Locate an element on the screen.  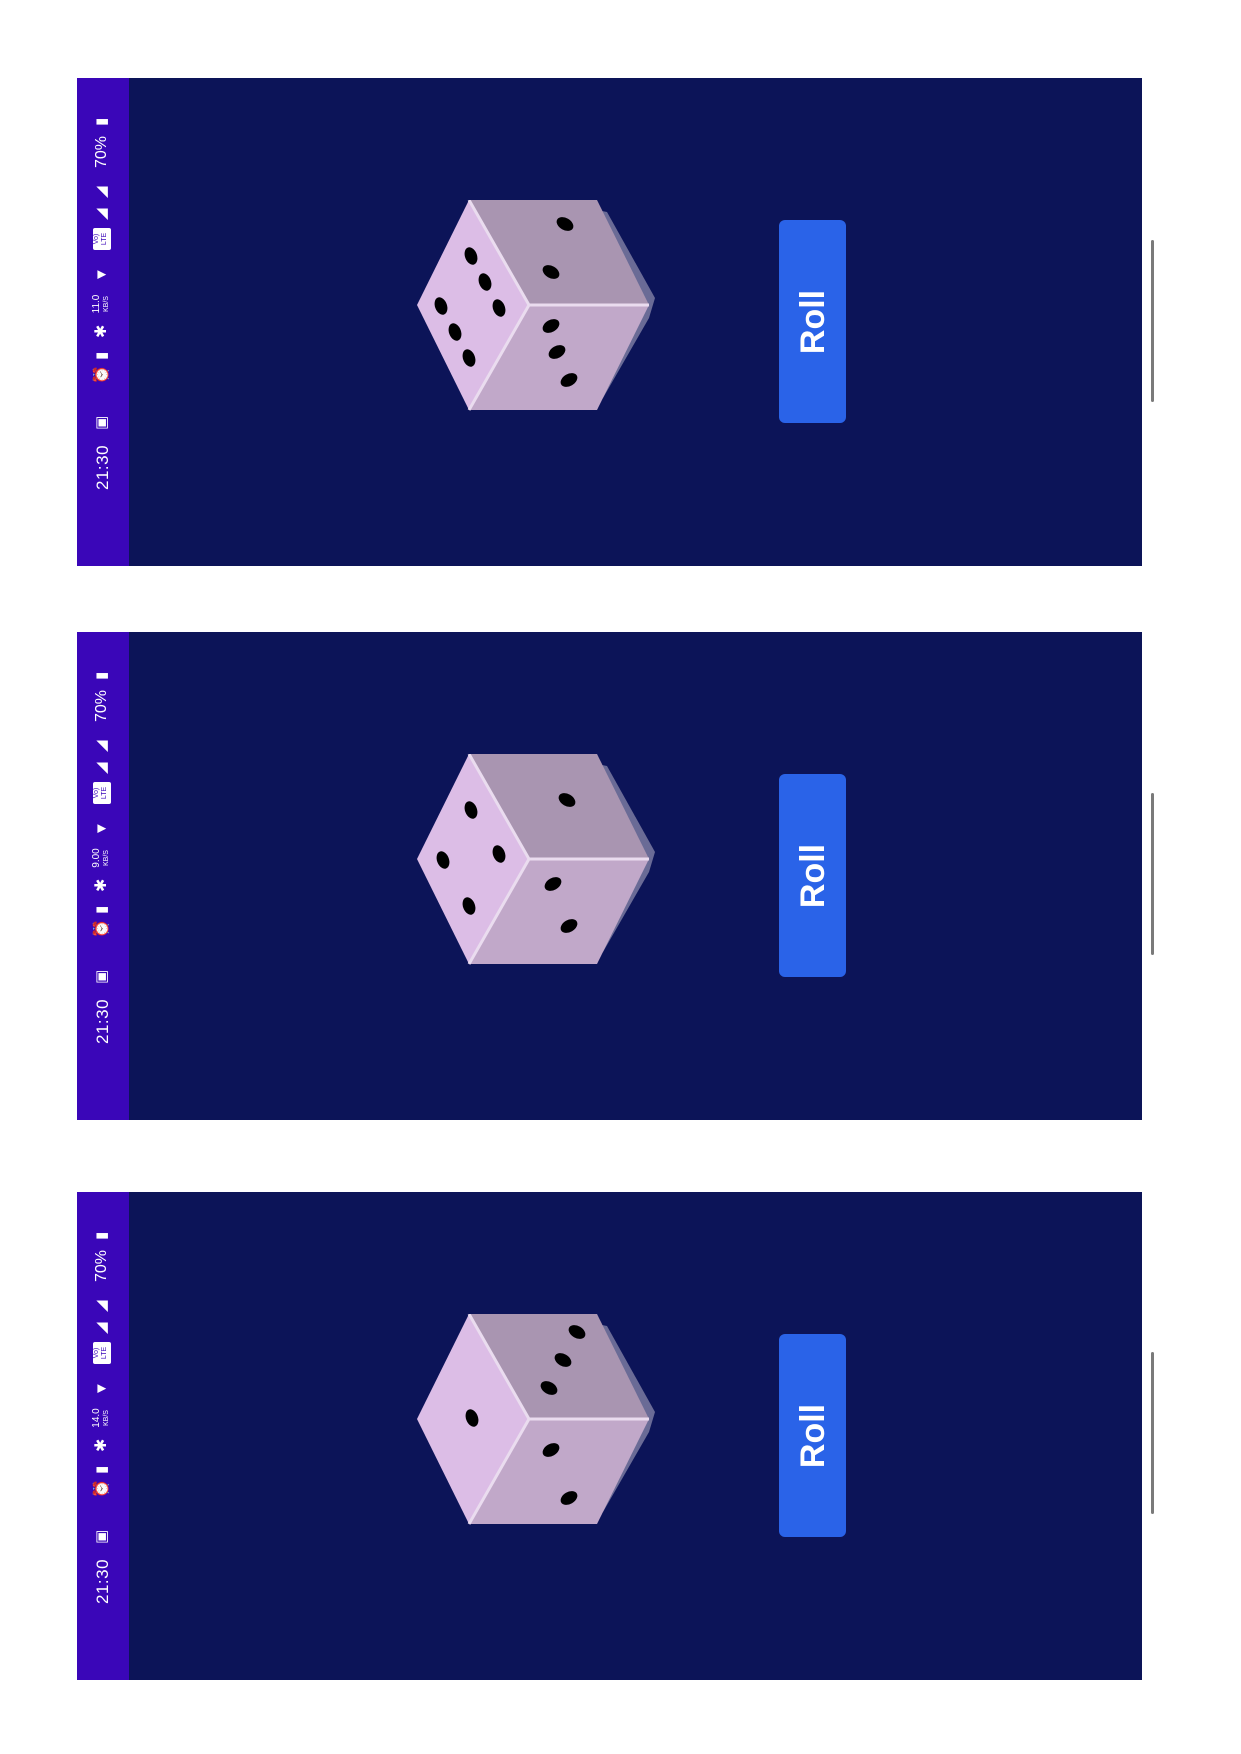
network-speed: 14.0 KB/S is located at coordinates (100, 1418).